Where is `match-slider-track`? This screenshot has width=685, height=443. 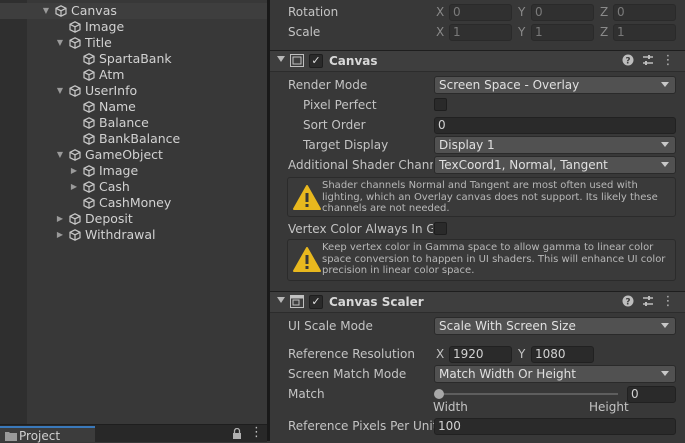 match-slider-track is located at coordinates (528, 394).